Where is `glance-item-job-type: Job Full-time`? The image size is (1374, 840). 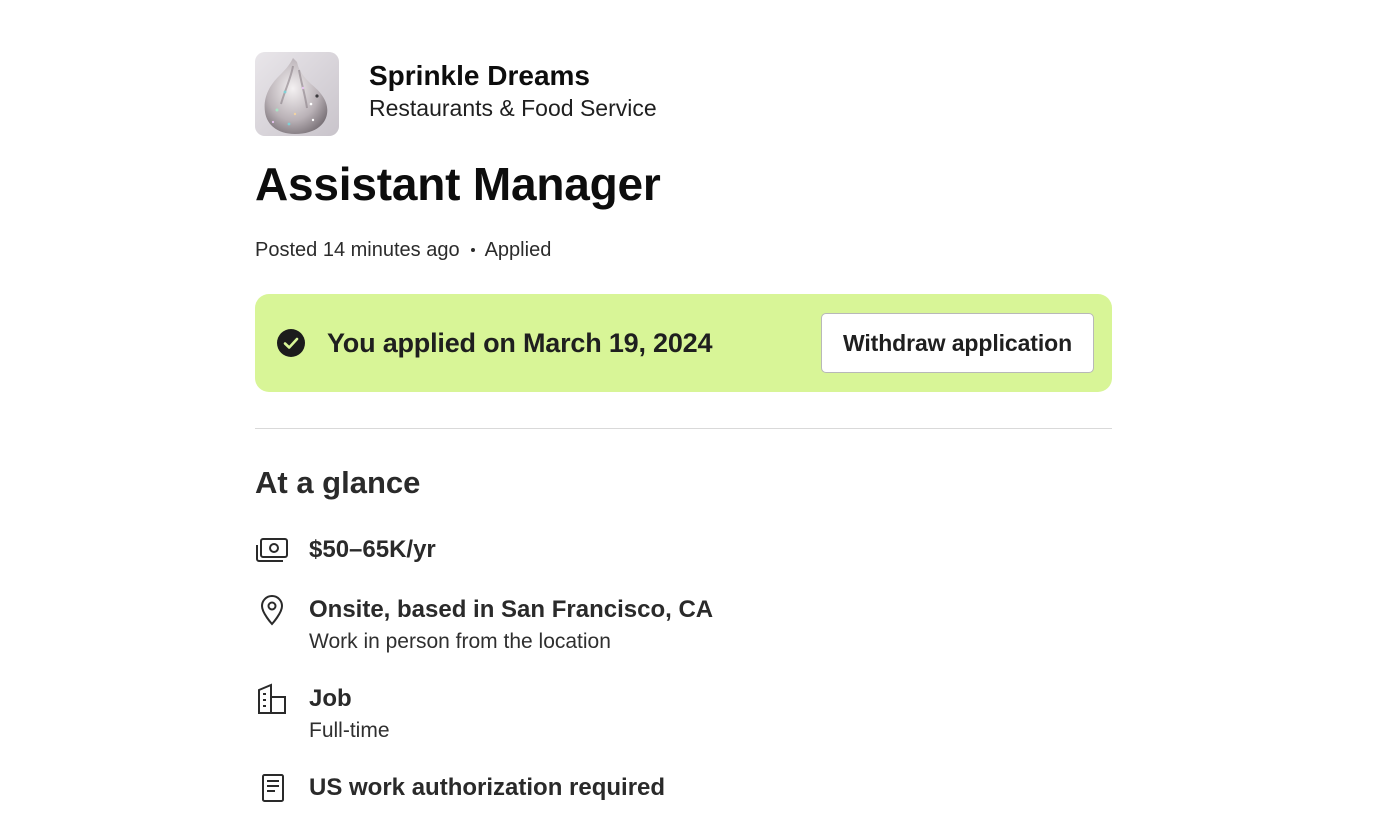 glance-item-job-type: Job Full-time is located at coordinates (683, 713).